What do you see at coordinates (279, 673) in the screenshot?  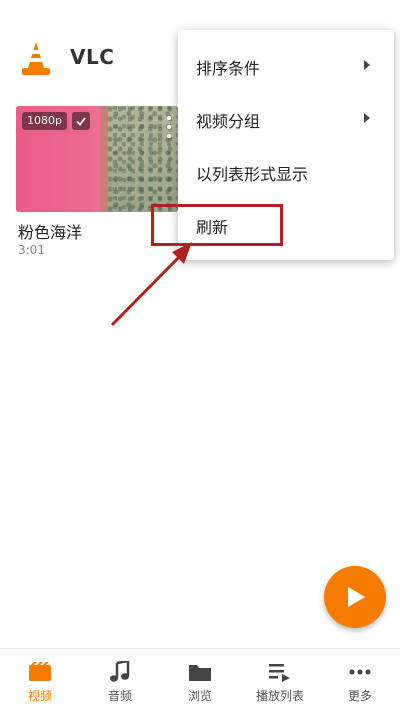 I see `playlist-icon` at bounding box center [279, 673].